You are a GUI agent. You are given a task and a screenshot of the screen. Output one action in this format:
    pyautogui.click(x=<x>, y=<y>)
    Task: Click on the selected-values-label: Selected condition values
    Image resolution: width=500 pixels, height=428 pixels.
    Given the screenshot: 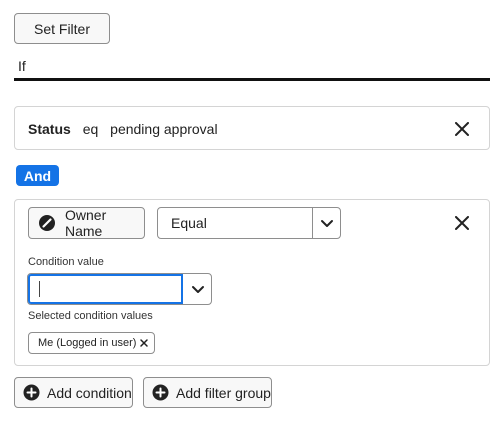 What is the action you would take?
    pyautogui.click(x=90, y=316)
    